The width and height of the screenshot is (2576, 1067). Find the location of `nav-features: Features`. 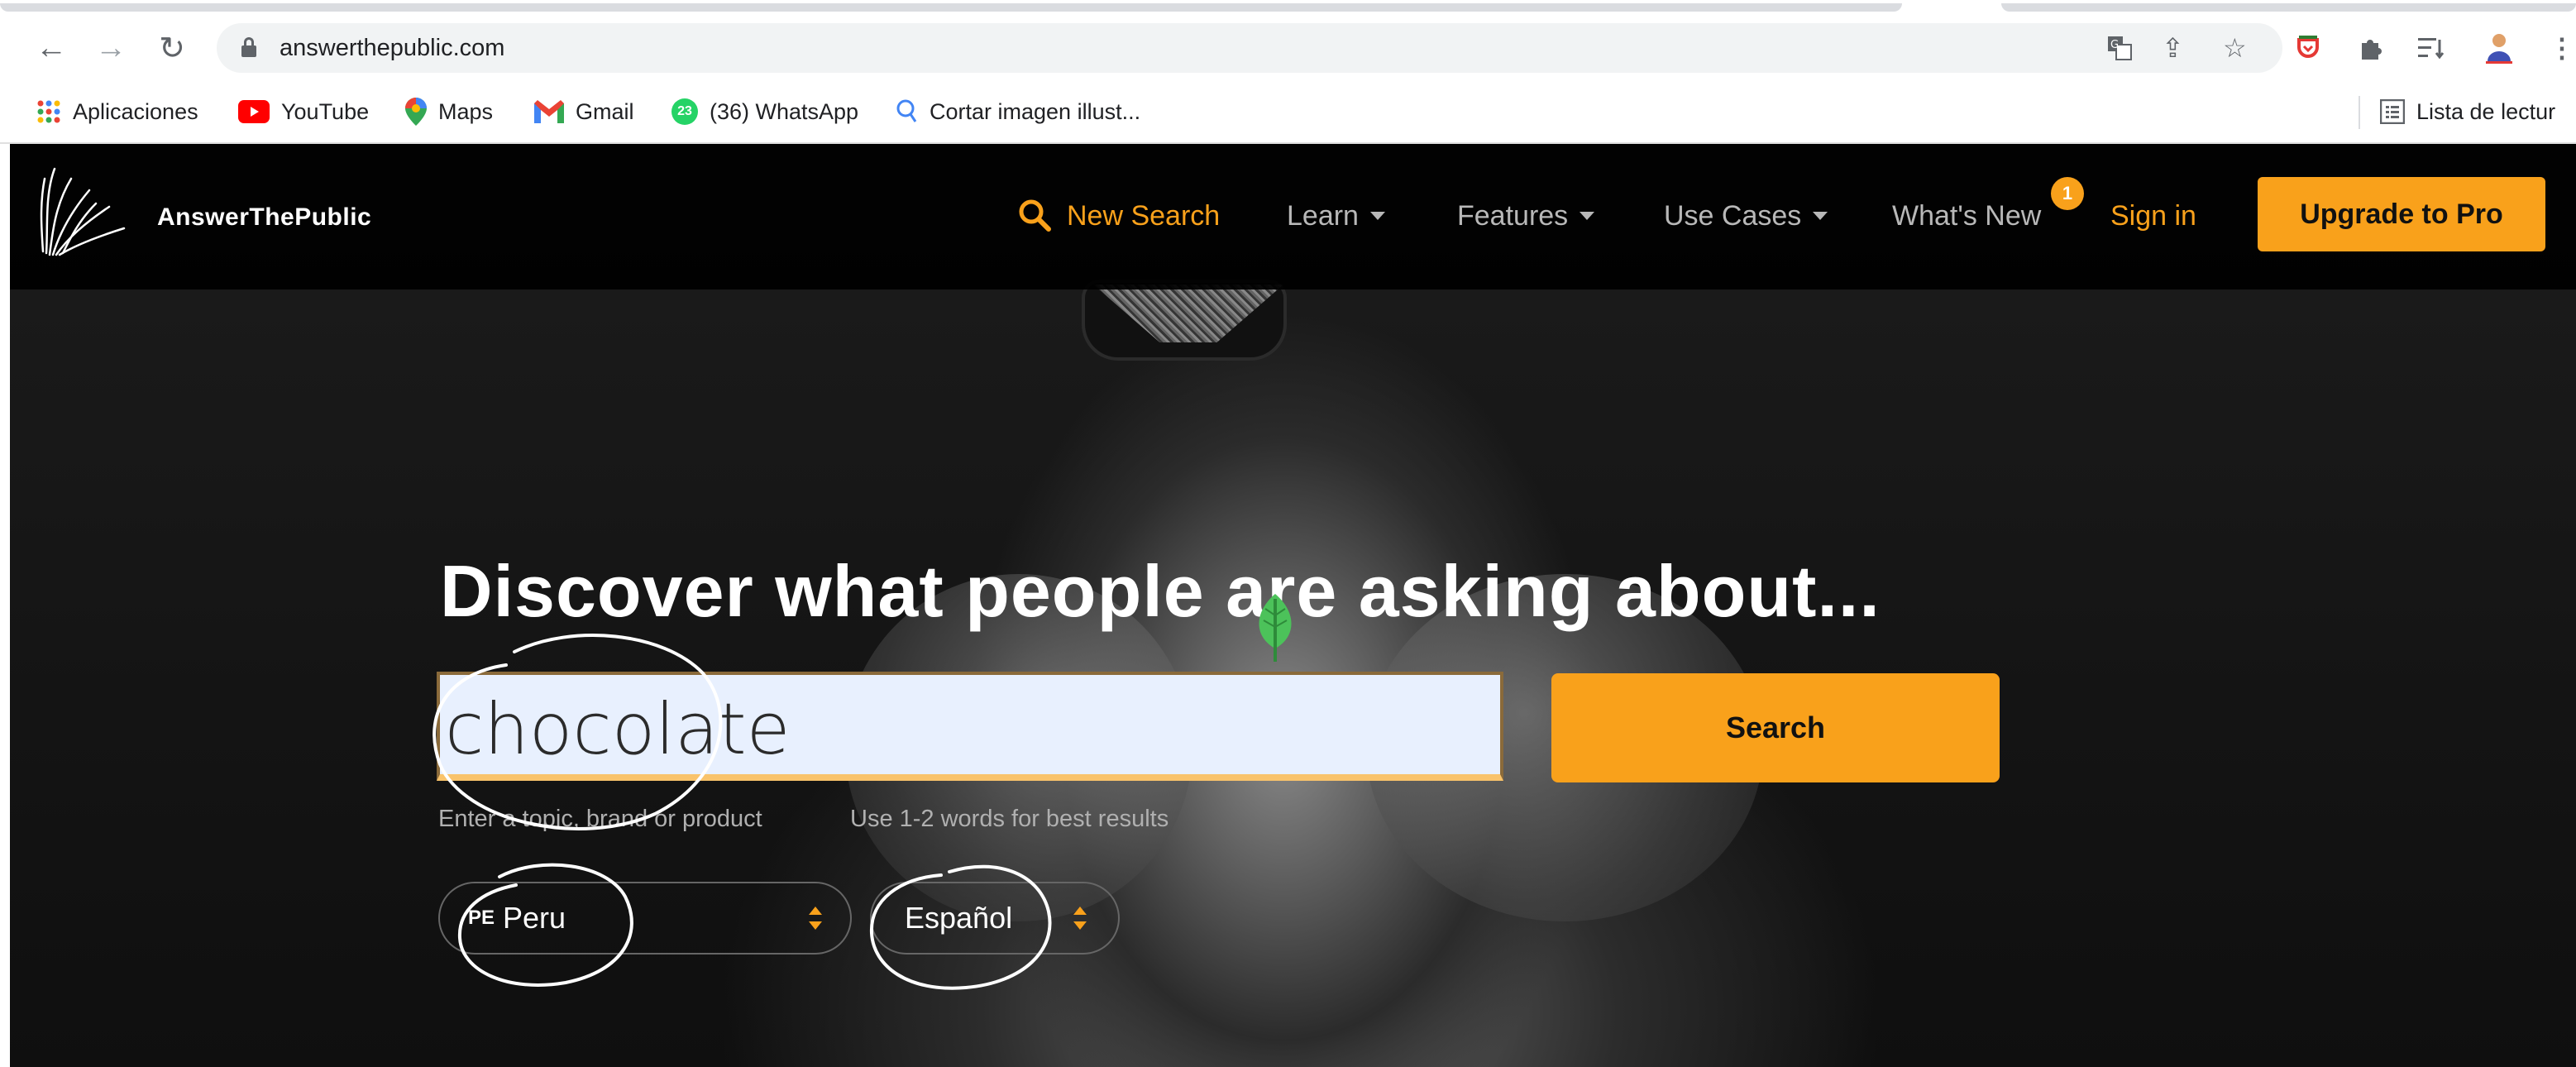

nav-features: Features is located at coordinates (1526, 216).